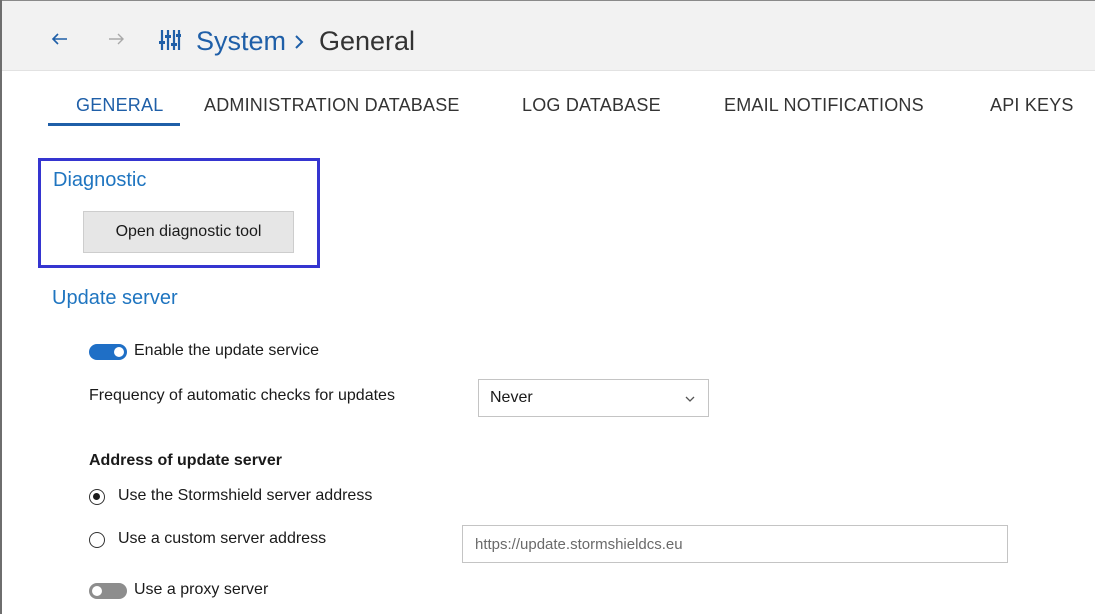 This screenshot has width=1095, height=614. What do you see at coordinates (60, 39) in the screenshot?
I see `arrow-left-icon` at bounding box center [60, 39].